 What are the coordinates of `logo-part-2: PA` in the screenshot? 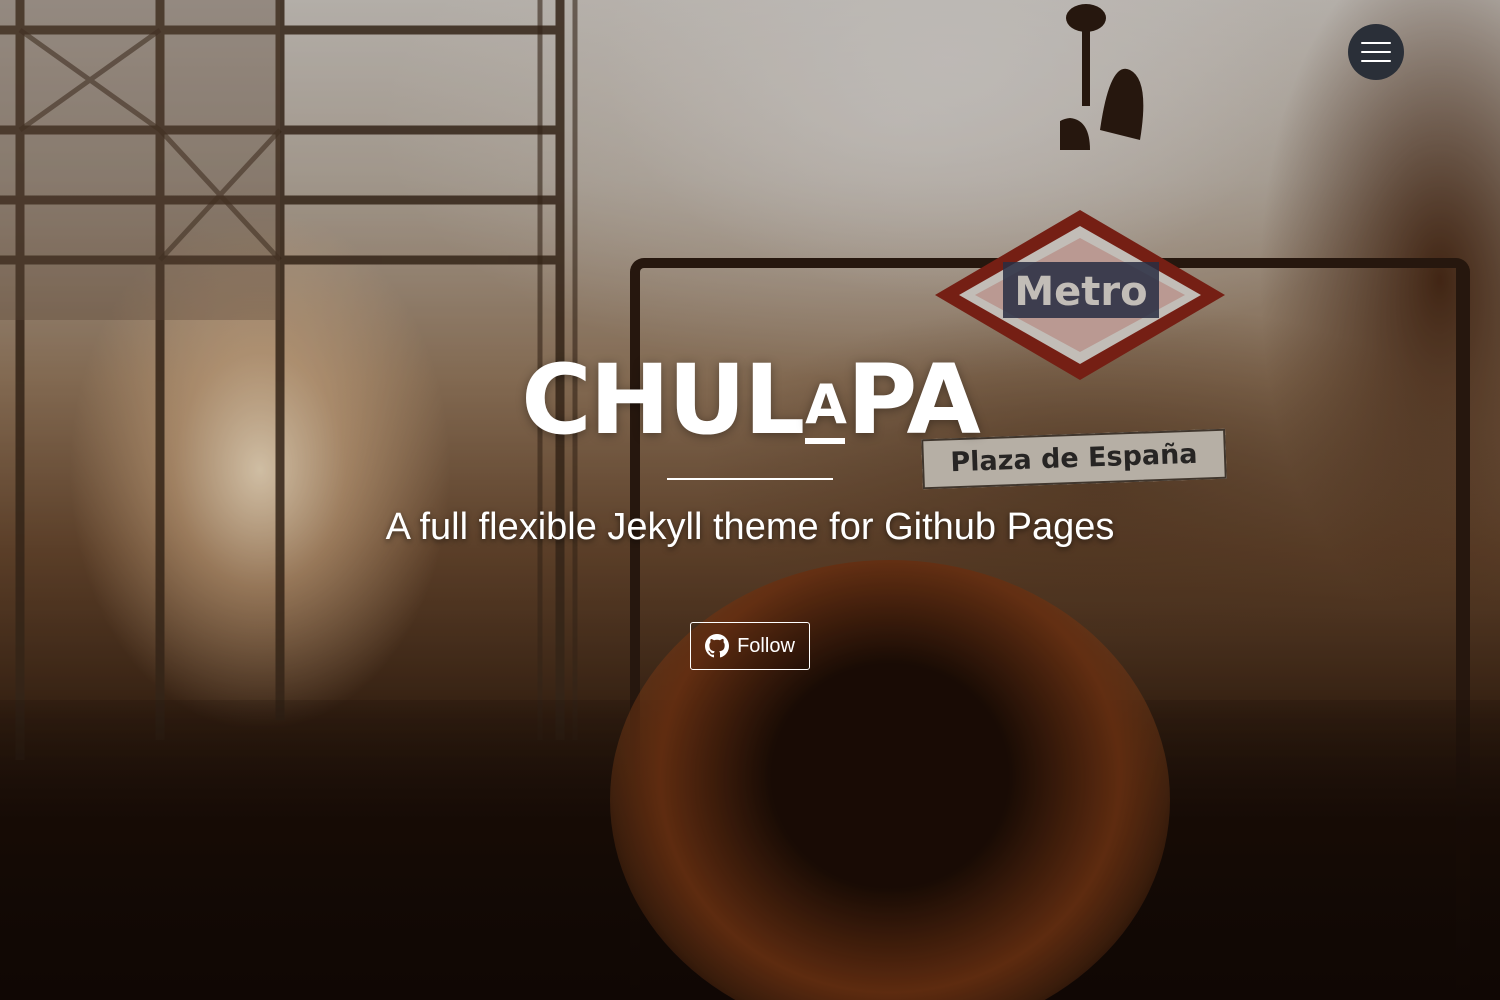 It's located at (913, 400).